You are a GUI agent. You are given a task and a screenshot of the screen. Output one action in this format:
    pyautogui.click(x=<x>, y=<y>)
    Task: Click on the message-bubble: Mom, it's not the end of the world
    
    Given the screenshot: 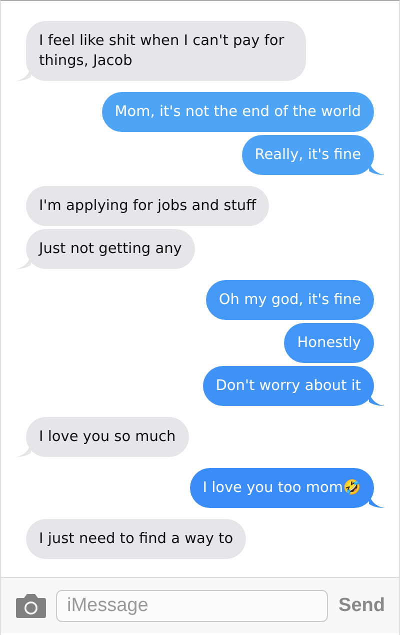 What is the action you would take?
    pyautogui.click(x=238, y=112)
    